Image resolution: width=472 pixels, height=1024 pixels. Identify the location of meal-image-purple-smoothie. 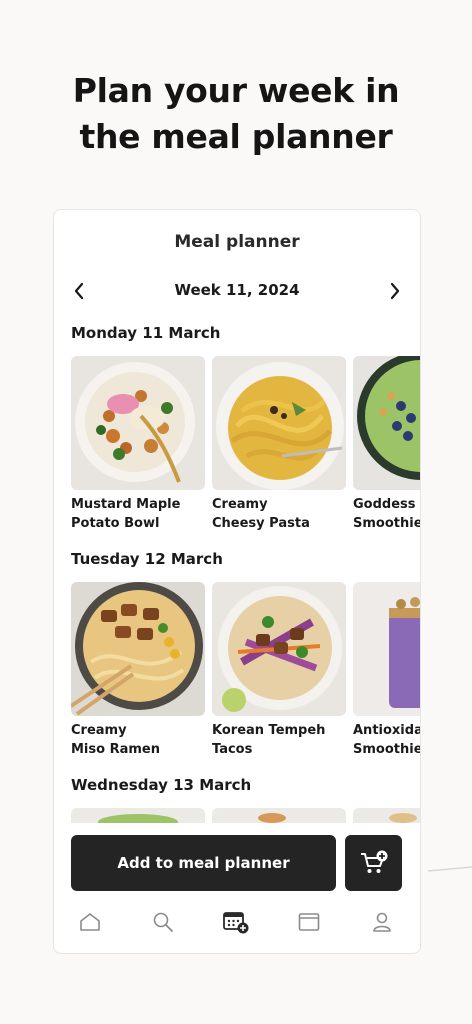
(386, 649).